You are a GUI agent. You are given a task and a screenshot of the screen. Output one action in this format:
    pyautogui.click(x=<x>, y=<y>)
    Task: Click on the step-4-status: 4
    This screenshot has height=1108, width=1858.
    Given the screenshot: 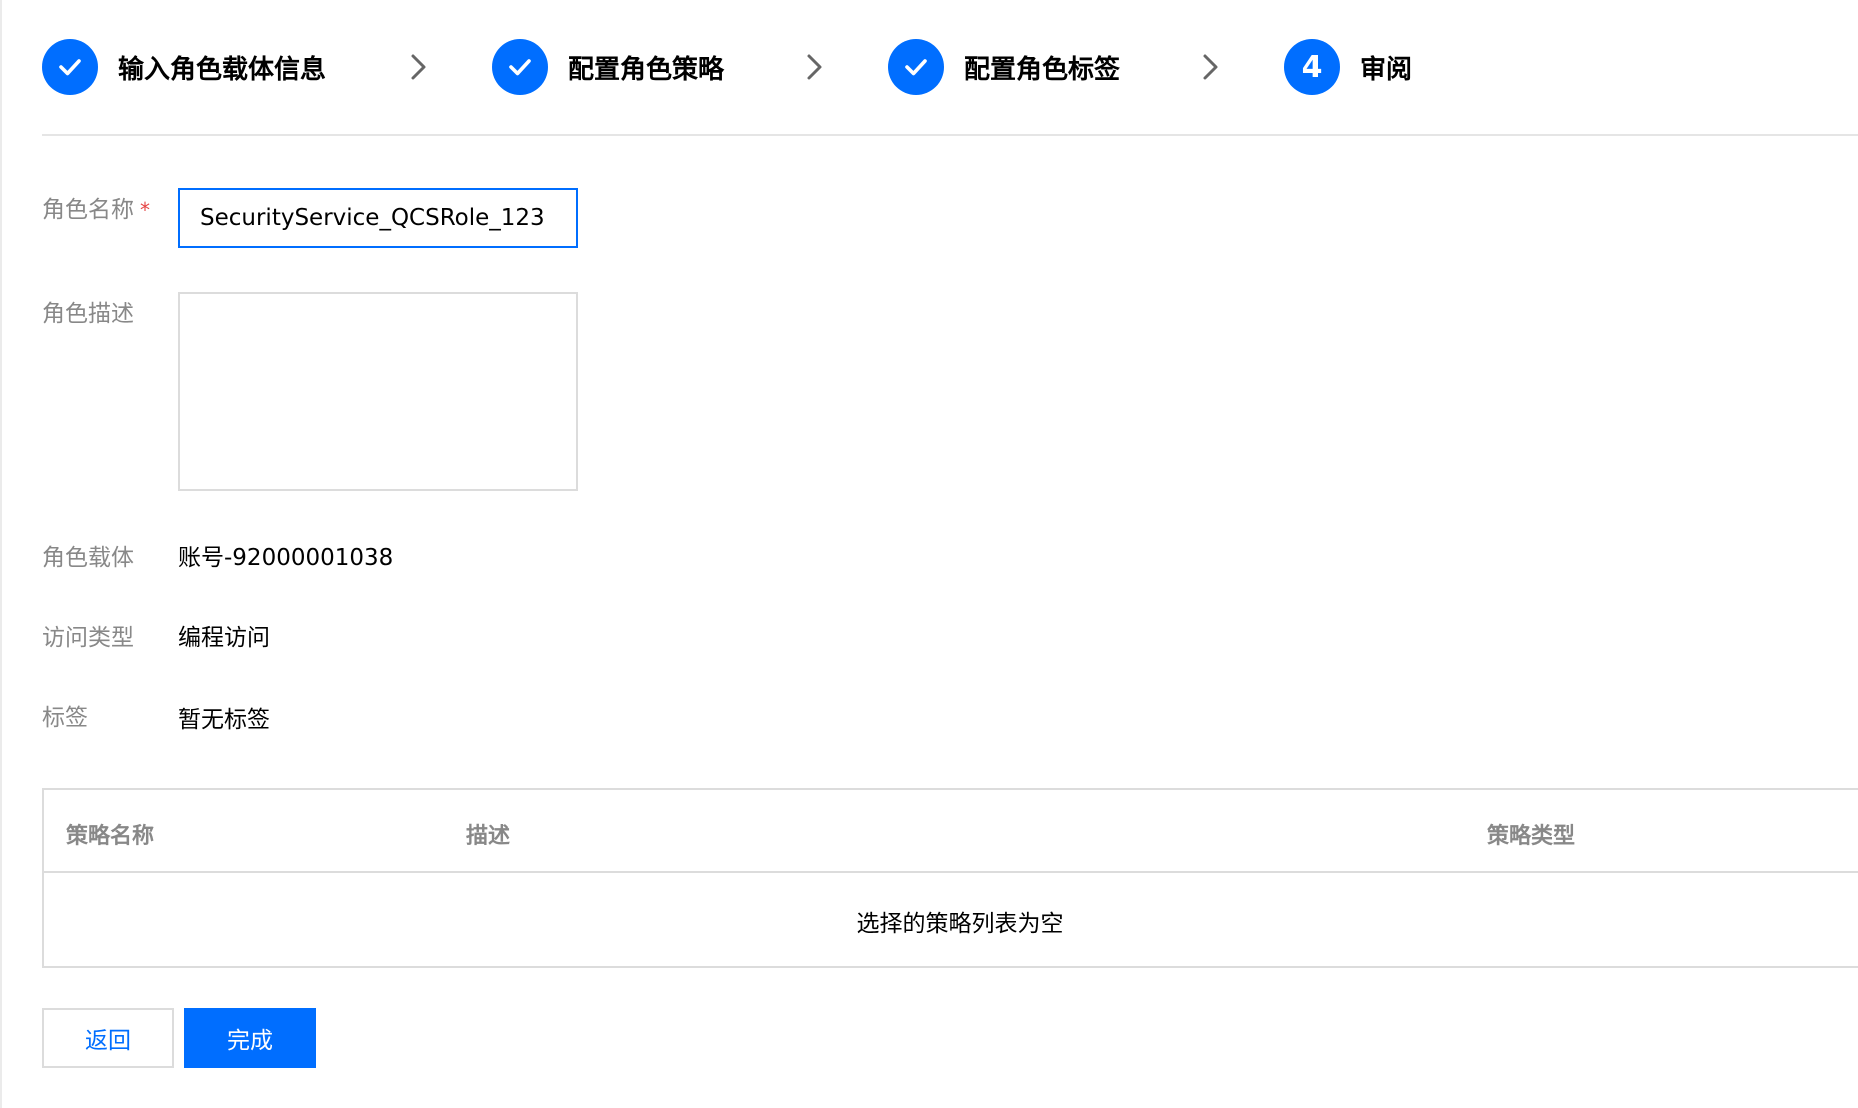 What is the action you would take?
    pyautogui.click(x=1312, y=67)
    